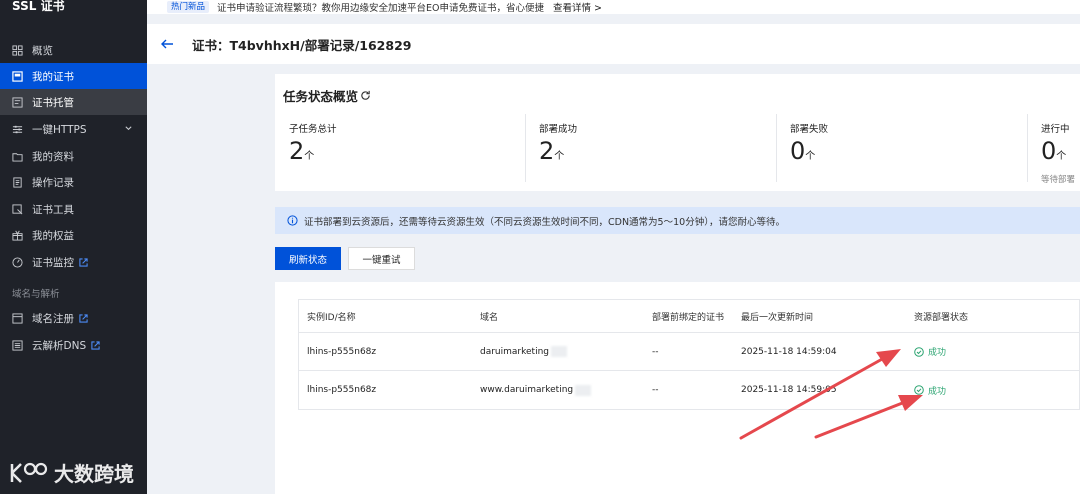  I want to click on sidebar-item-logs: 操作记录, so click(73, 182).